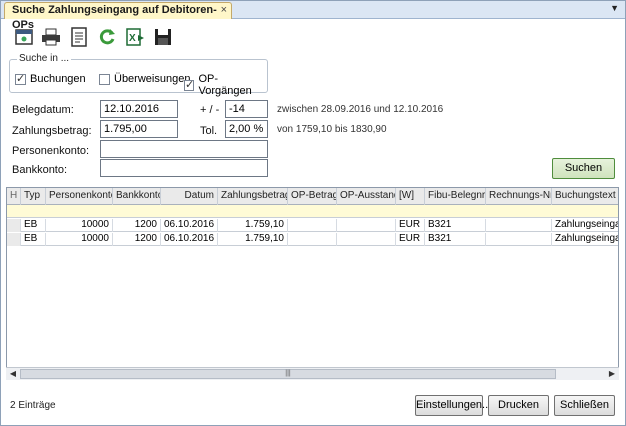  What do you see at coordinates (583, 168) in the screenshot?
I see `suchen-button: Suchen` at bounding box center [583, 168].